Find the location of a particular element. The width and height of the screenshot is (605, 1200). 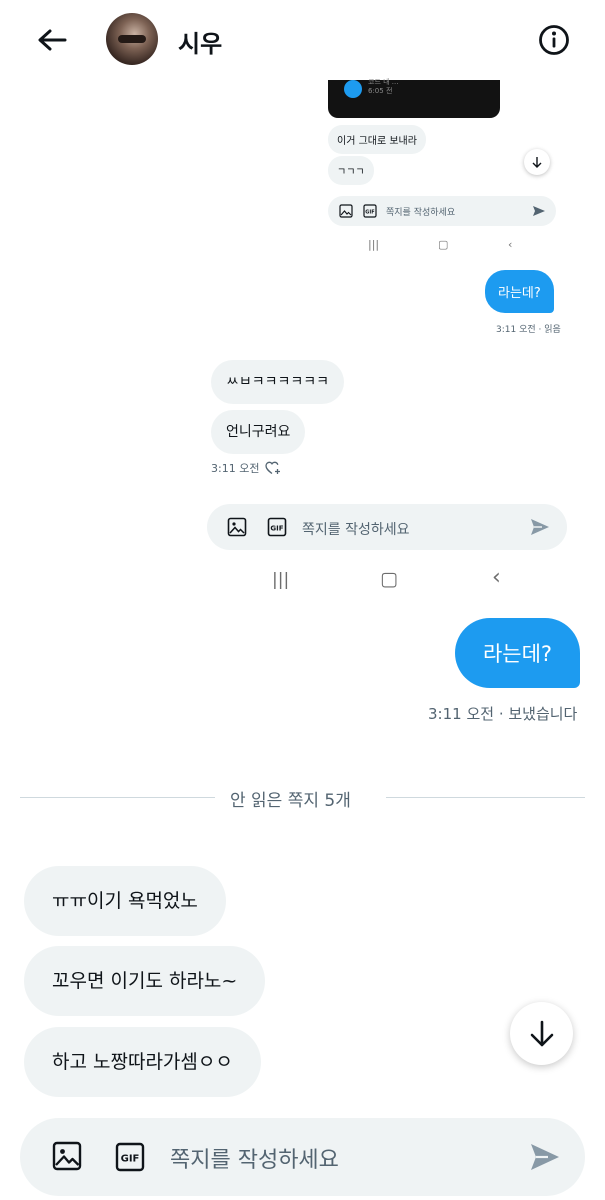

arrow-left-icon is located at coordinates (52, 40).